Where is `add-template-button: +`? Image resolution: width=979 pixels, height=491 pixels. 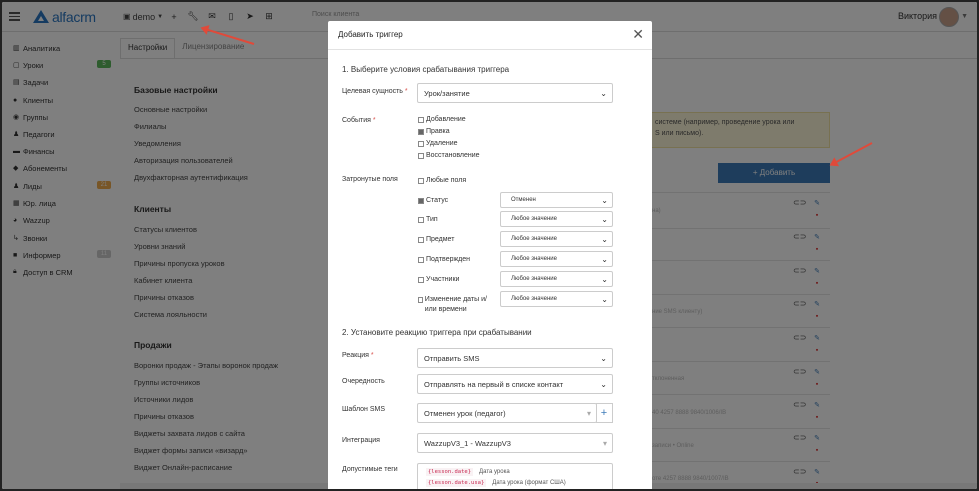 add-template-button: + is located at coordinates (604, 413).